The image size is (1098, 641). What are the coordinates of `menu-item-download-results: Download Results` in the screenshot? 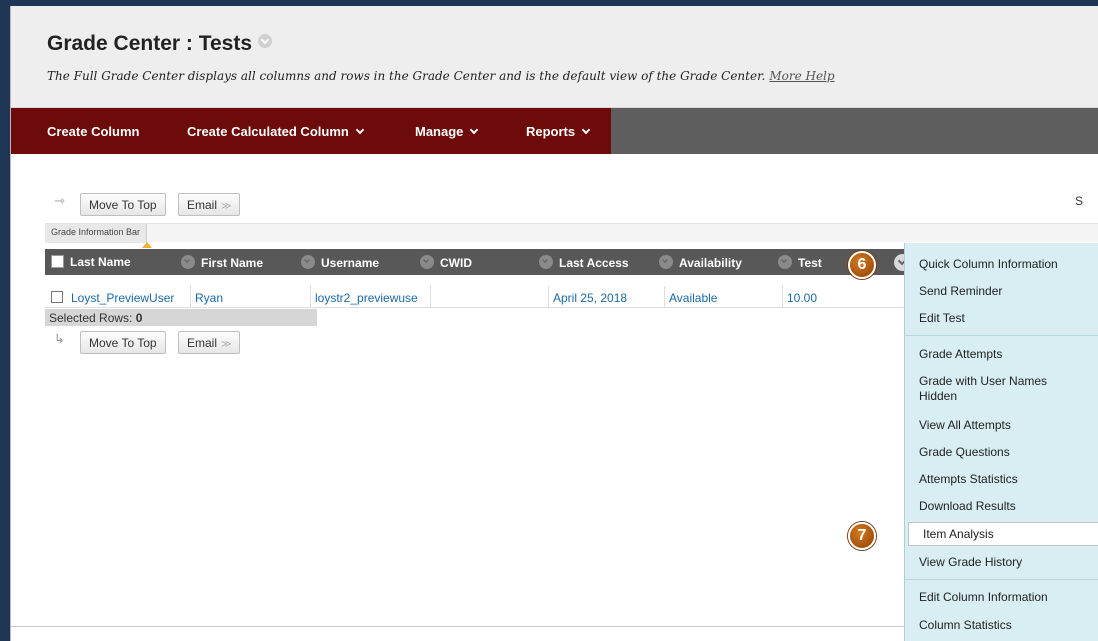 It's located at (1001, 506).